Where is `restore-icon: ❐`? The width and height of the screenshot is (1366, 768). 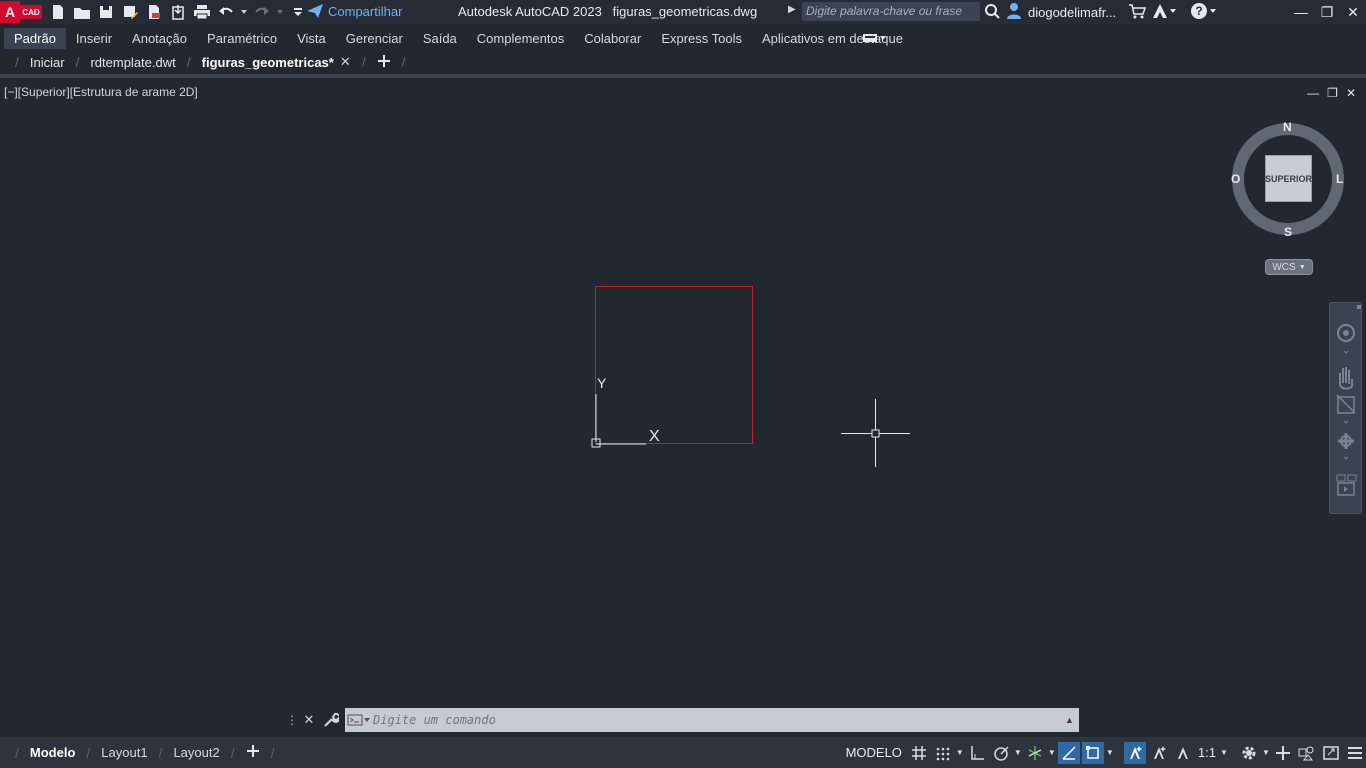 restore-icon: ❐ is located at coordinates (1327, 12).